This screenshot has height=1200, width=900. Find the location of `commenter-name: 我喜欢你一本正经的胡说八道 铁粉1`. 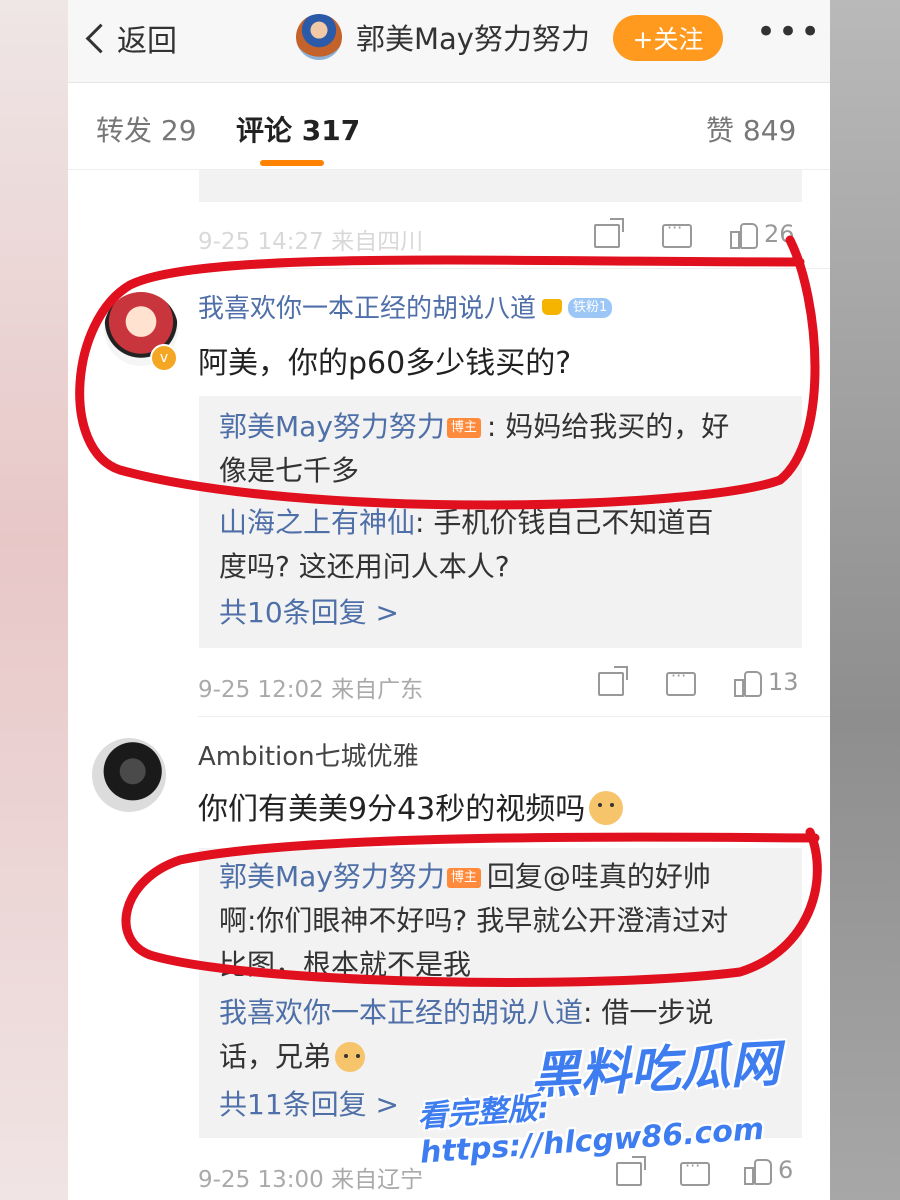

commenter-name: 我喜欢你一本正经的胡说八道 铁粉1 is located at coordinates (405, 306).